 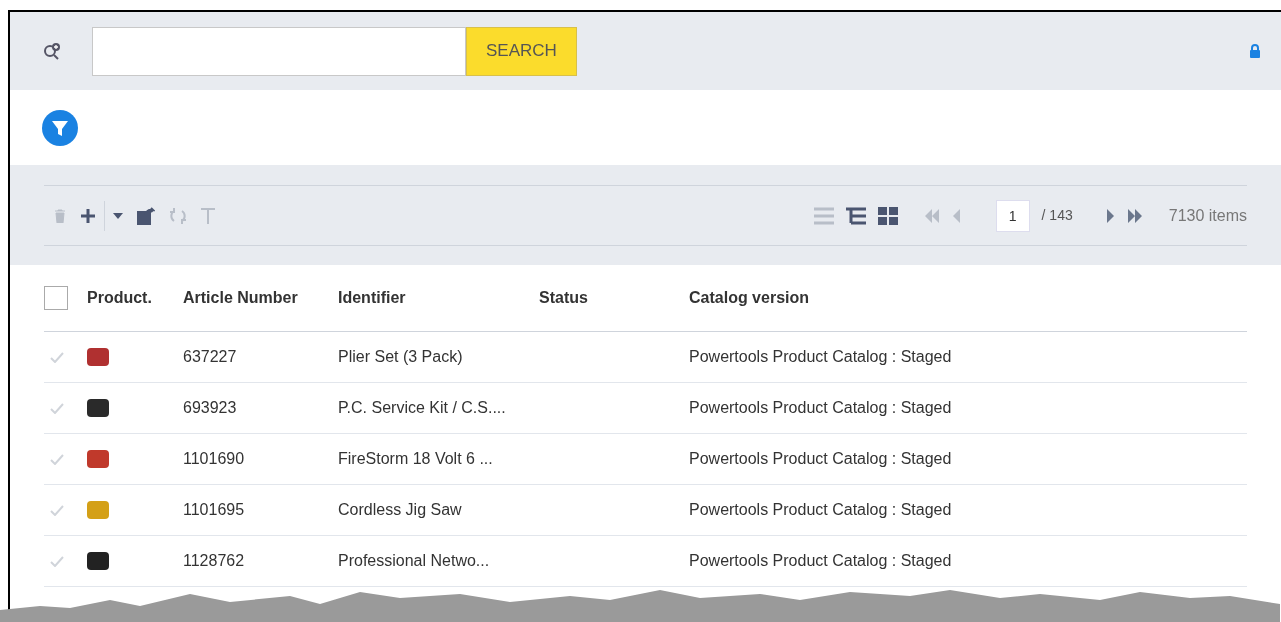 What do you see at coordinates (438, 298) in the screenshot?
I see `column-header: Identifier` at bounding box center [438, 298].